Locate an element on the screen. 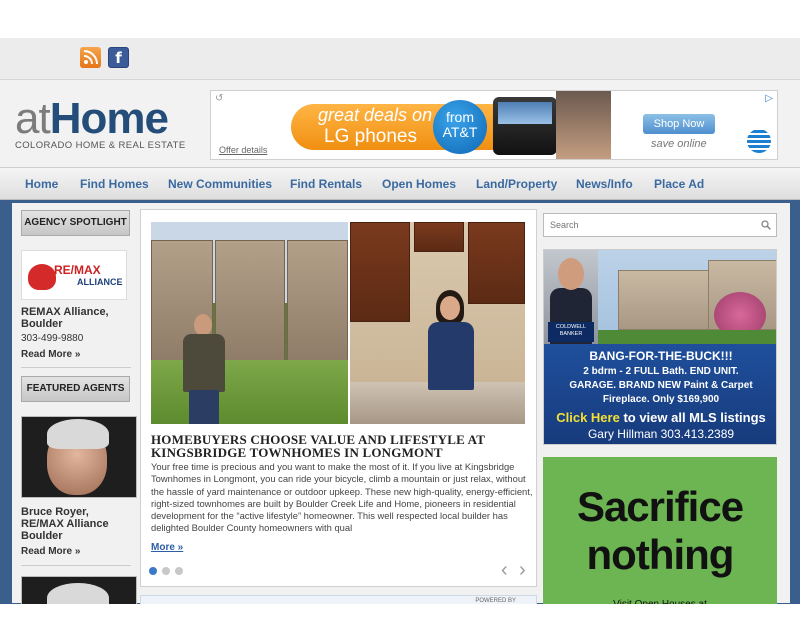 This screenshot has height=640, width=800. shop-now-button: Shop Now is located at coordinates (679, 124).